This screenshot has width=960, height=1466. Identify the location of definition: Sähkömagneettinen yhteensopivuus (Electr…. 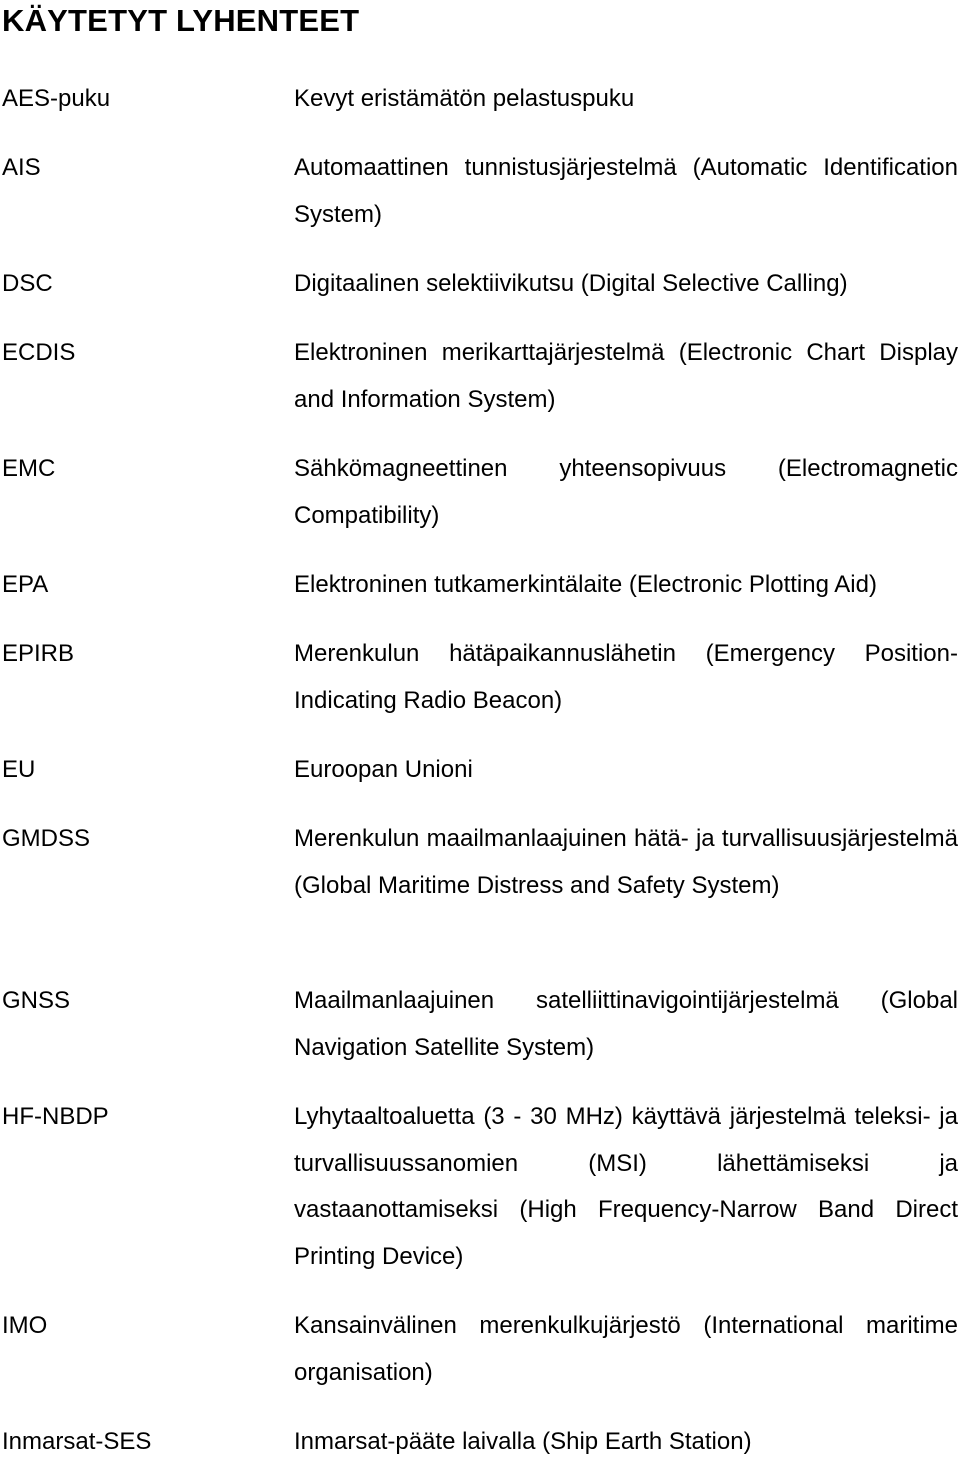
(626, 492).